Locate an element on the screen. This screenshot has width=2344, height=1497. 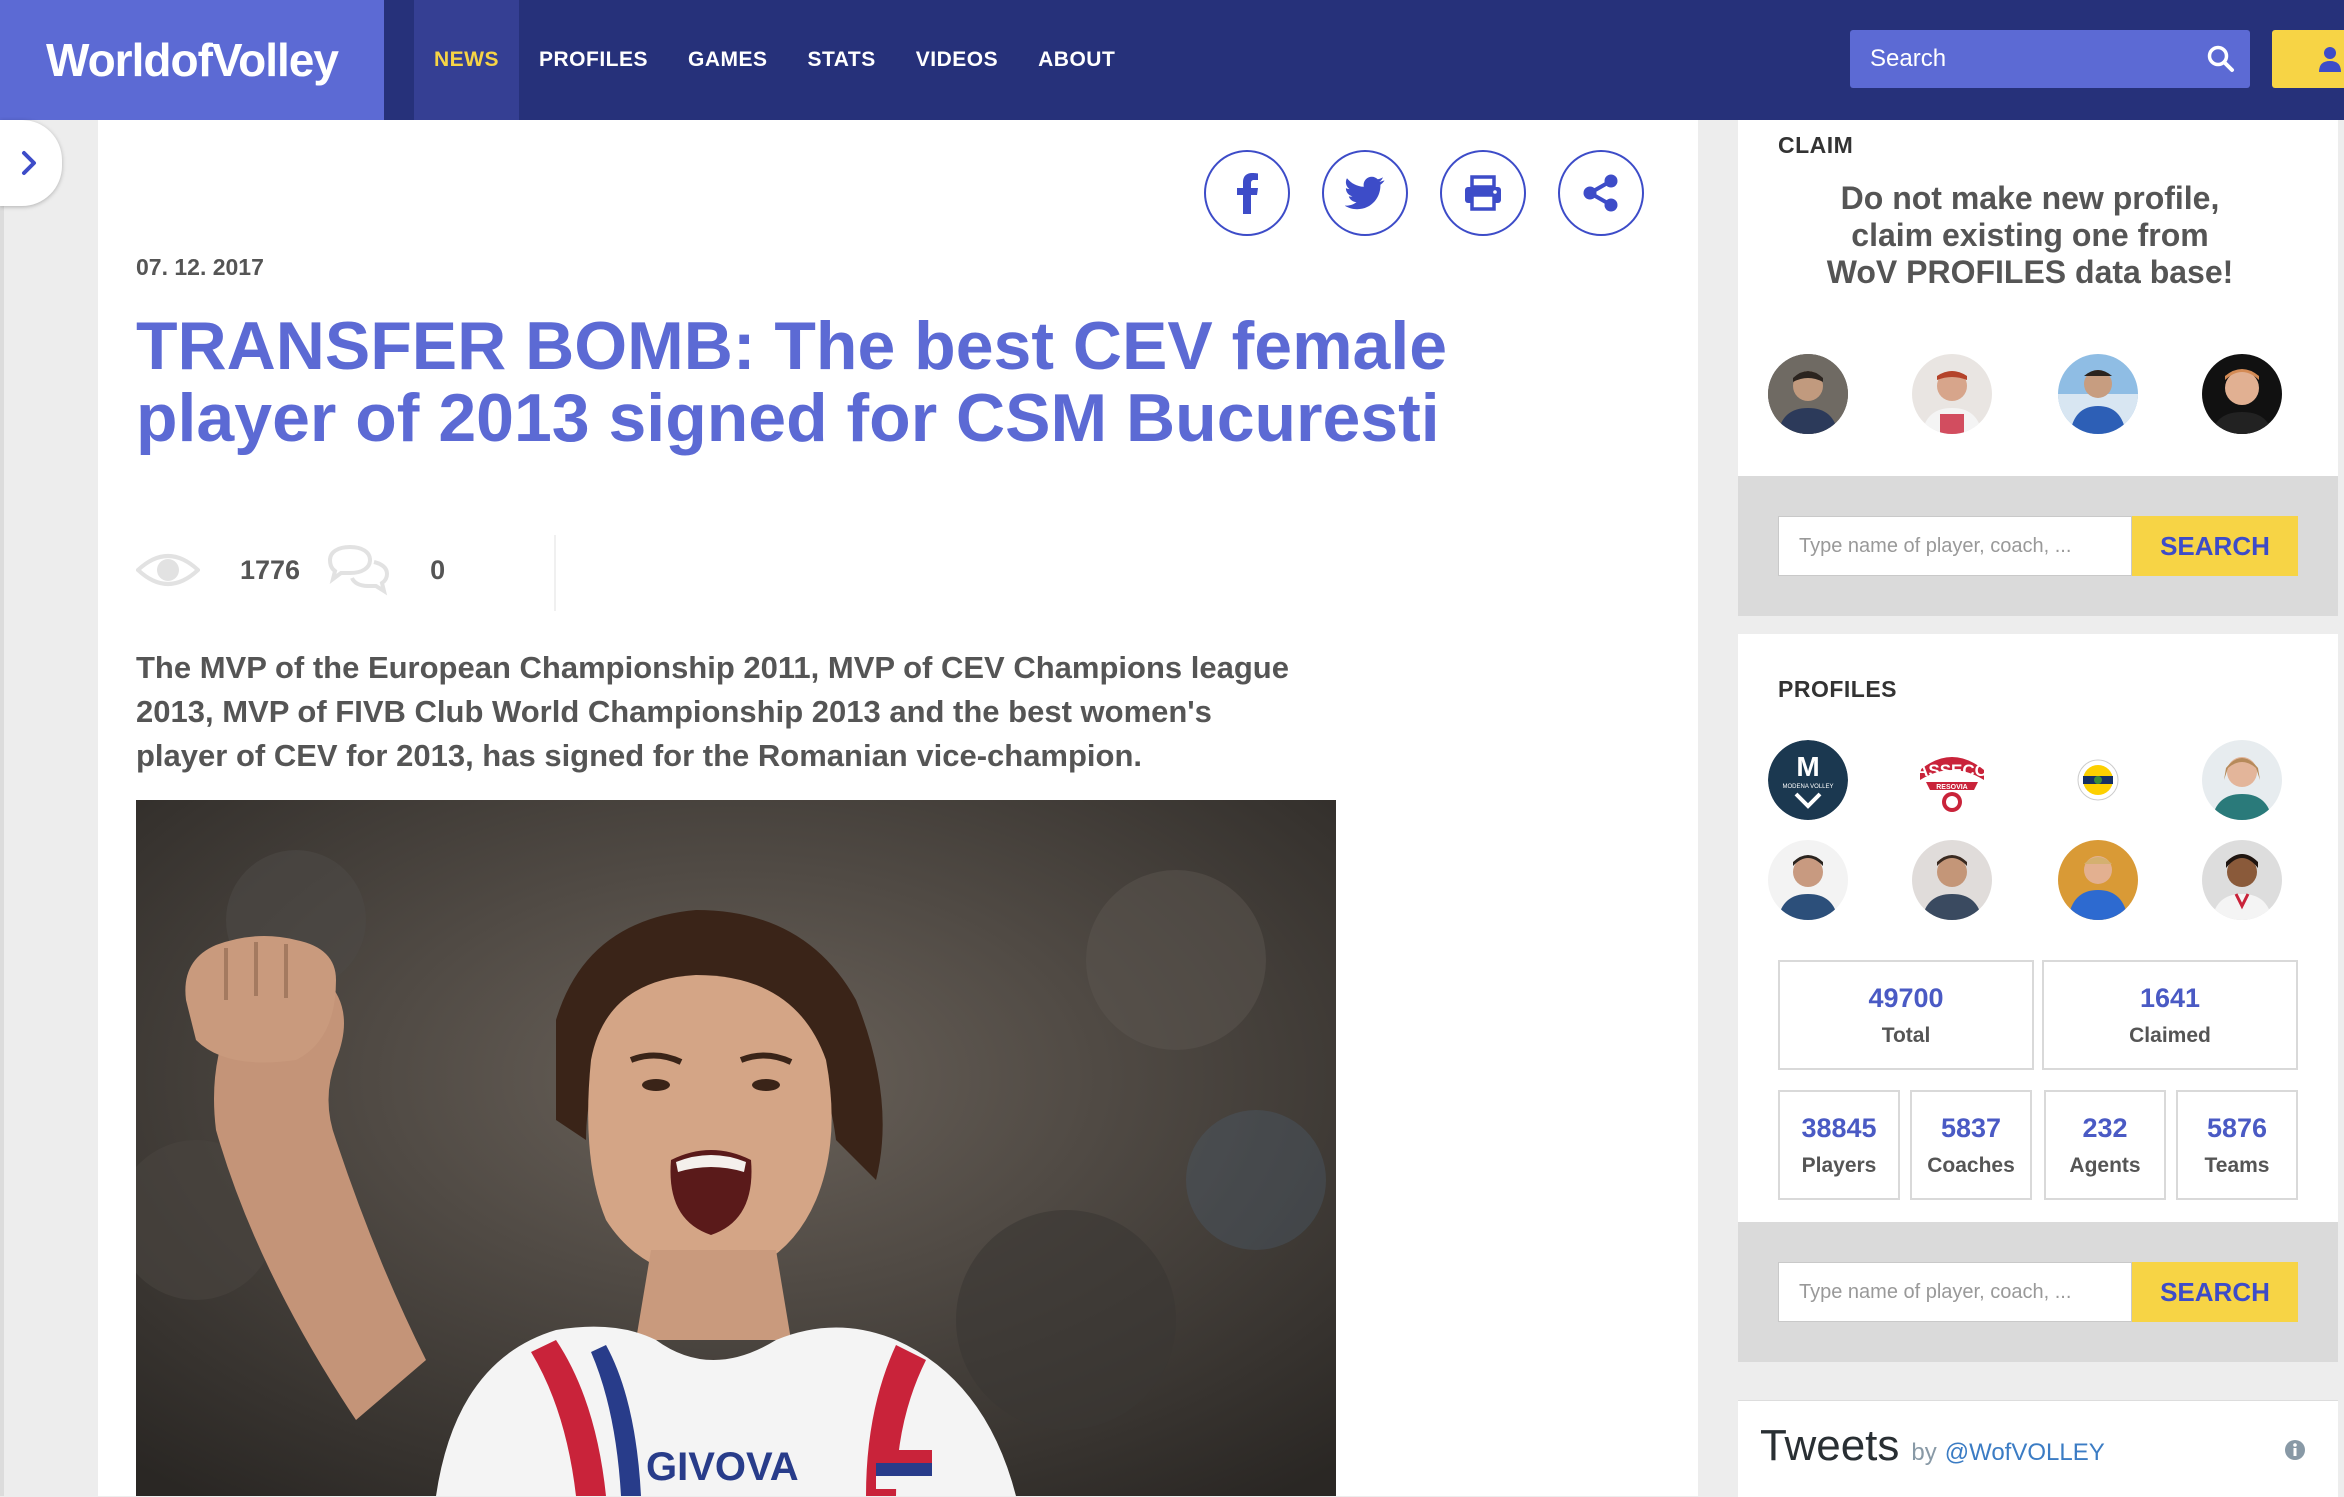
share-icon is located at coordinates (1600, 193).